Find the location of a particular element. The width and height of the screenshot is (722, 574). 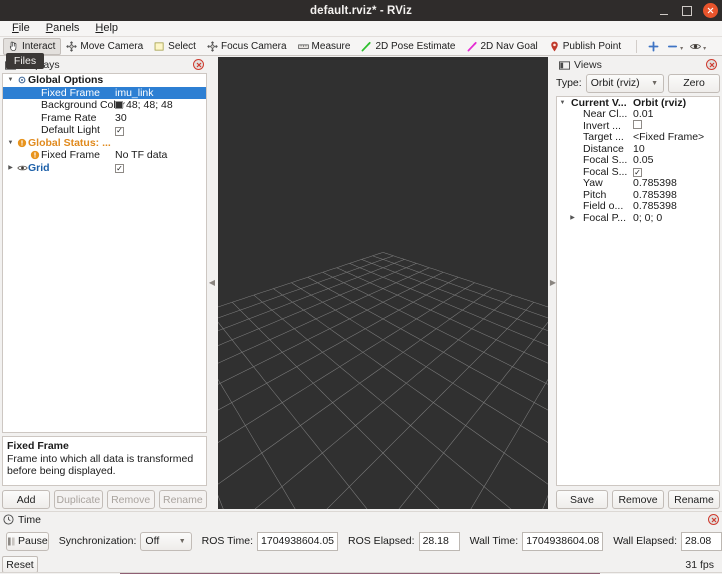

color-swatch is located at coordinates (119, 105).